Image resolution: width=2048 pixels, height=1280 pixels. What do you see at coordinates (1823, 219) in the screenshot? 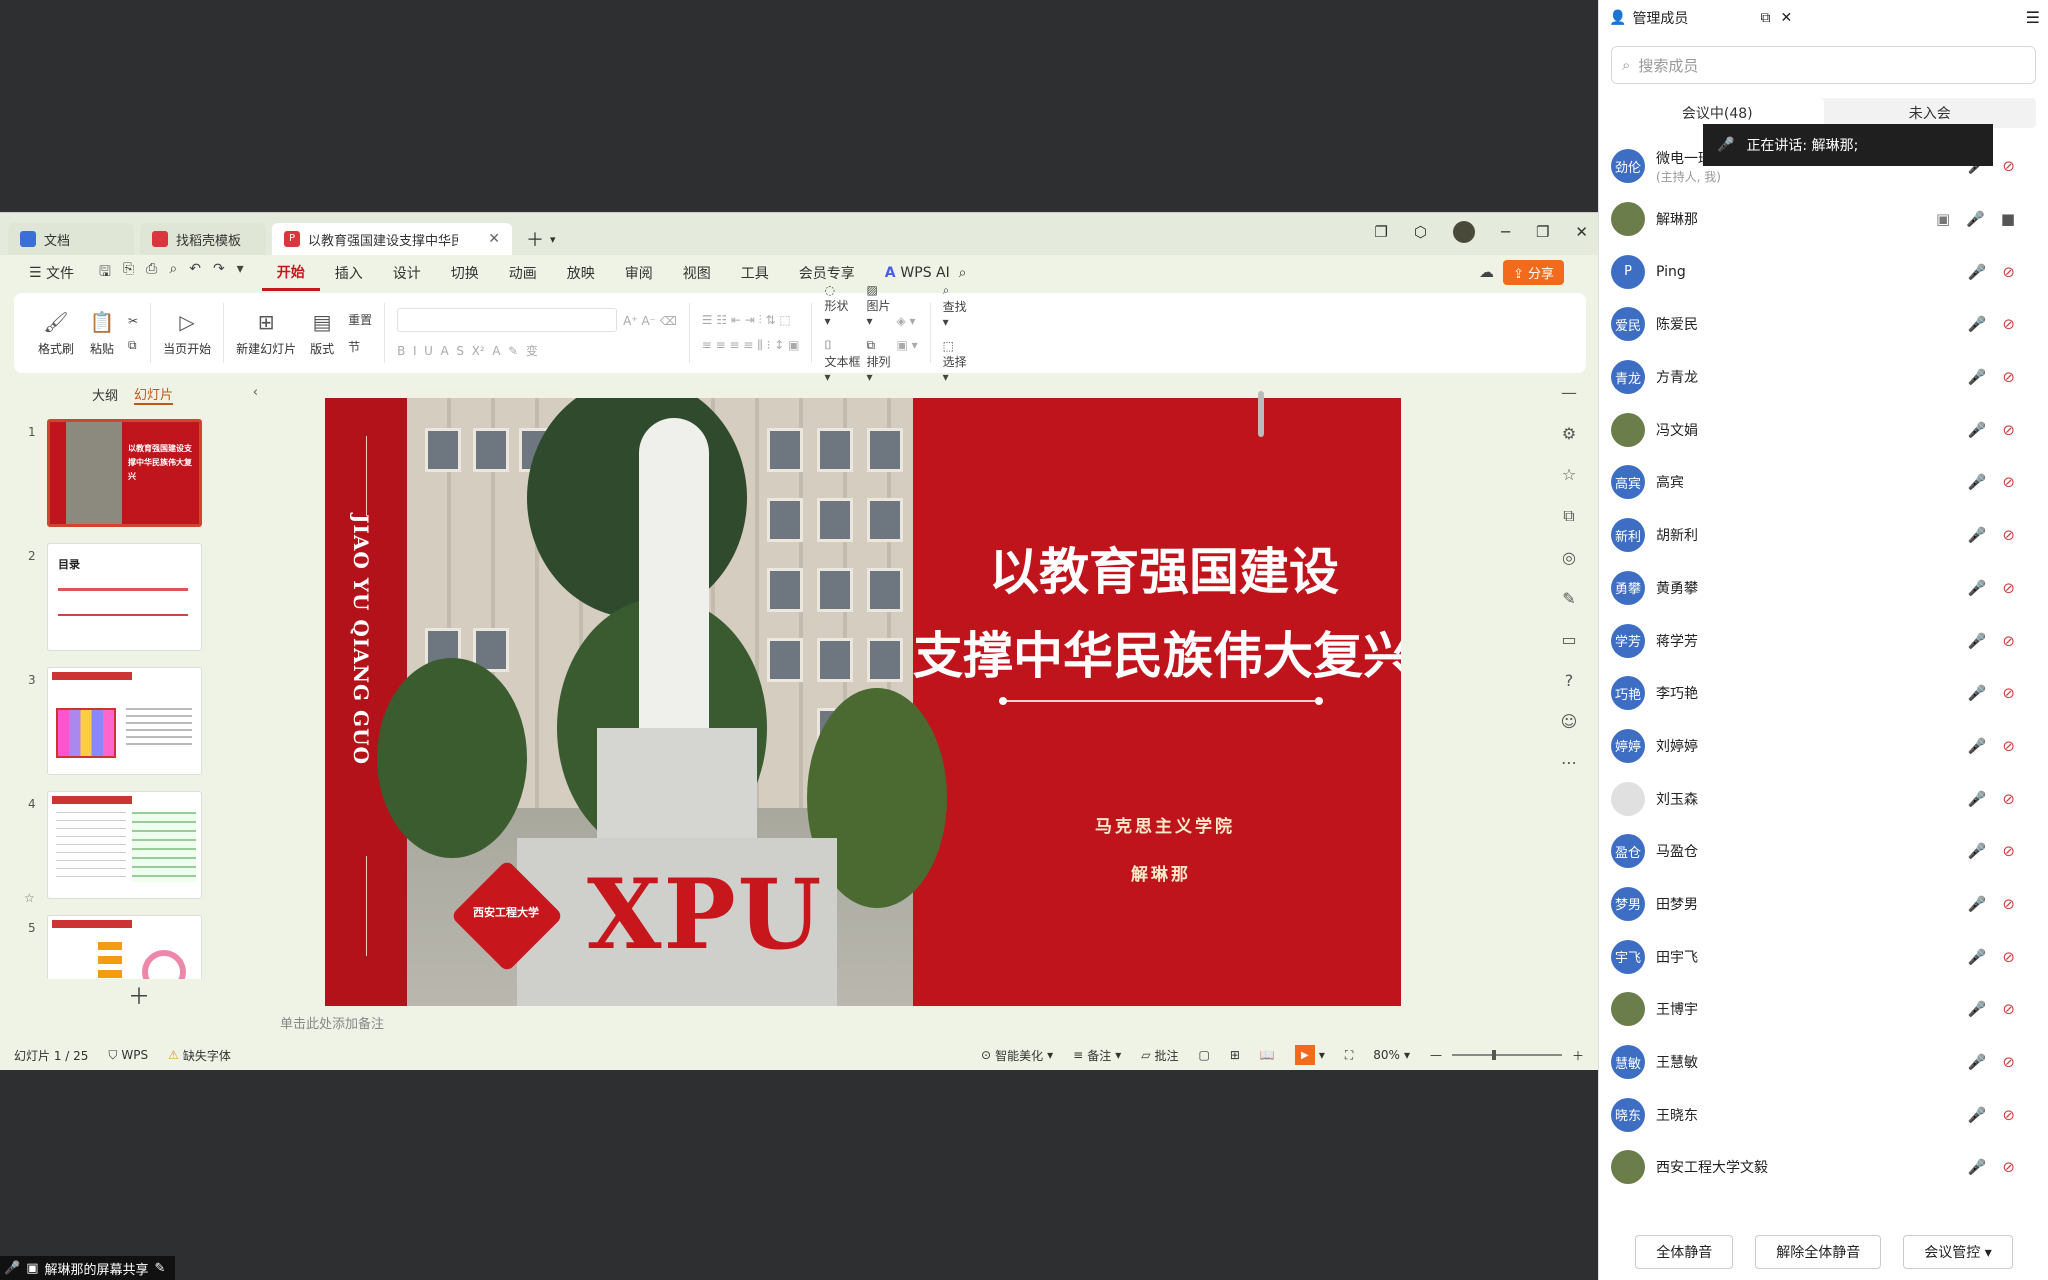
I see `member-row: 解琳那 ▣ 🎤 ■` at bounding box center [1823, 219].